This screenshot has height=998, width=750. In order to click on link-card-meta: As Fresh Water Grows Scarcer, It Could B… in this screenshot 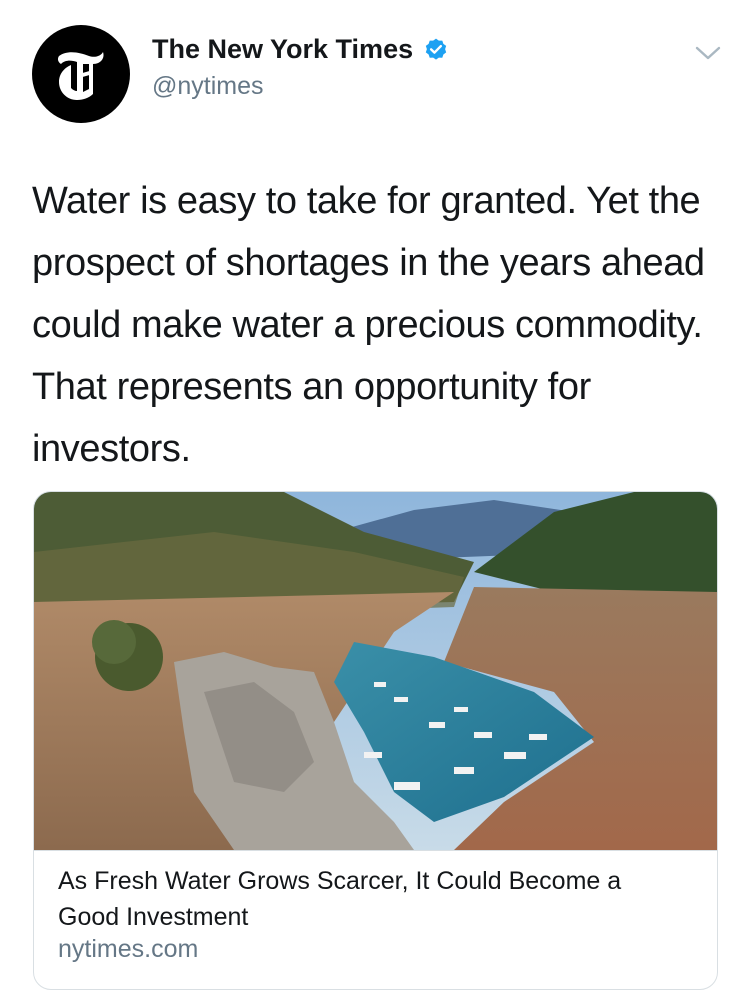, I will do `click(375, 919)`.